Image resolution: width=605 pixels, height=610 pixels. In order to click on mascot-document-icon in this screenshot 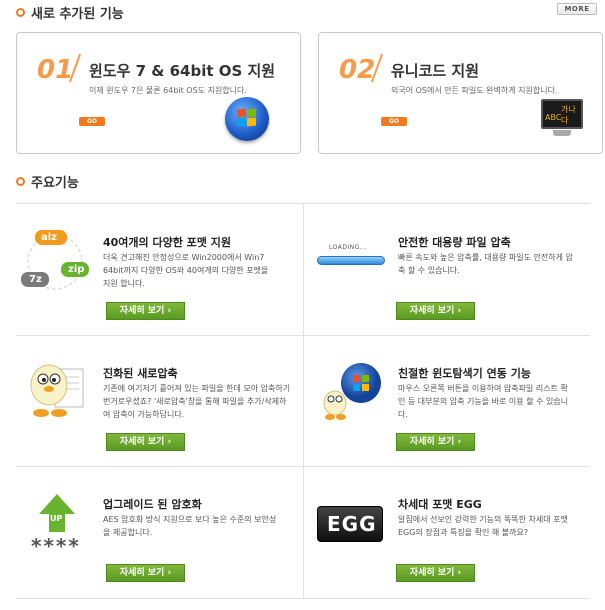, I will do `click(57, 390)`.